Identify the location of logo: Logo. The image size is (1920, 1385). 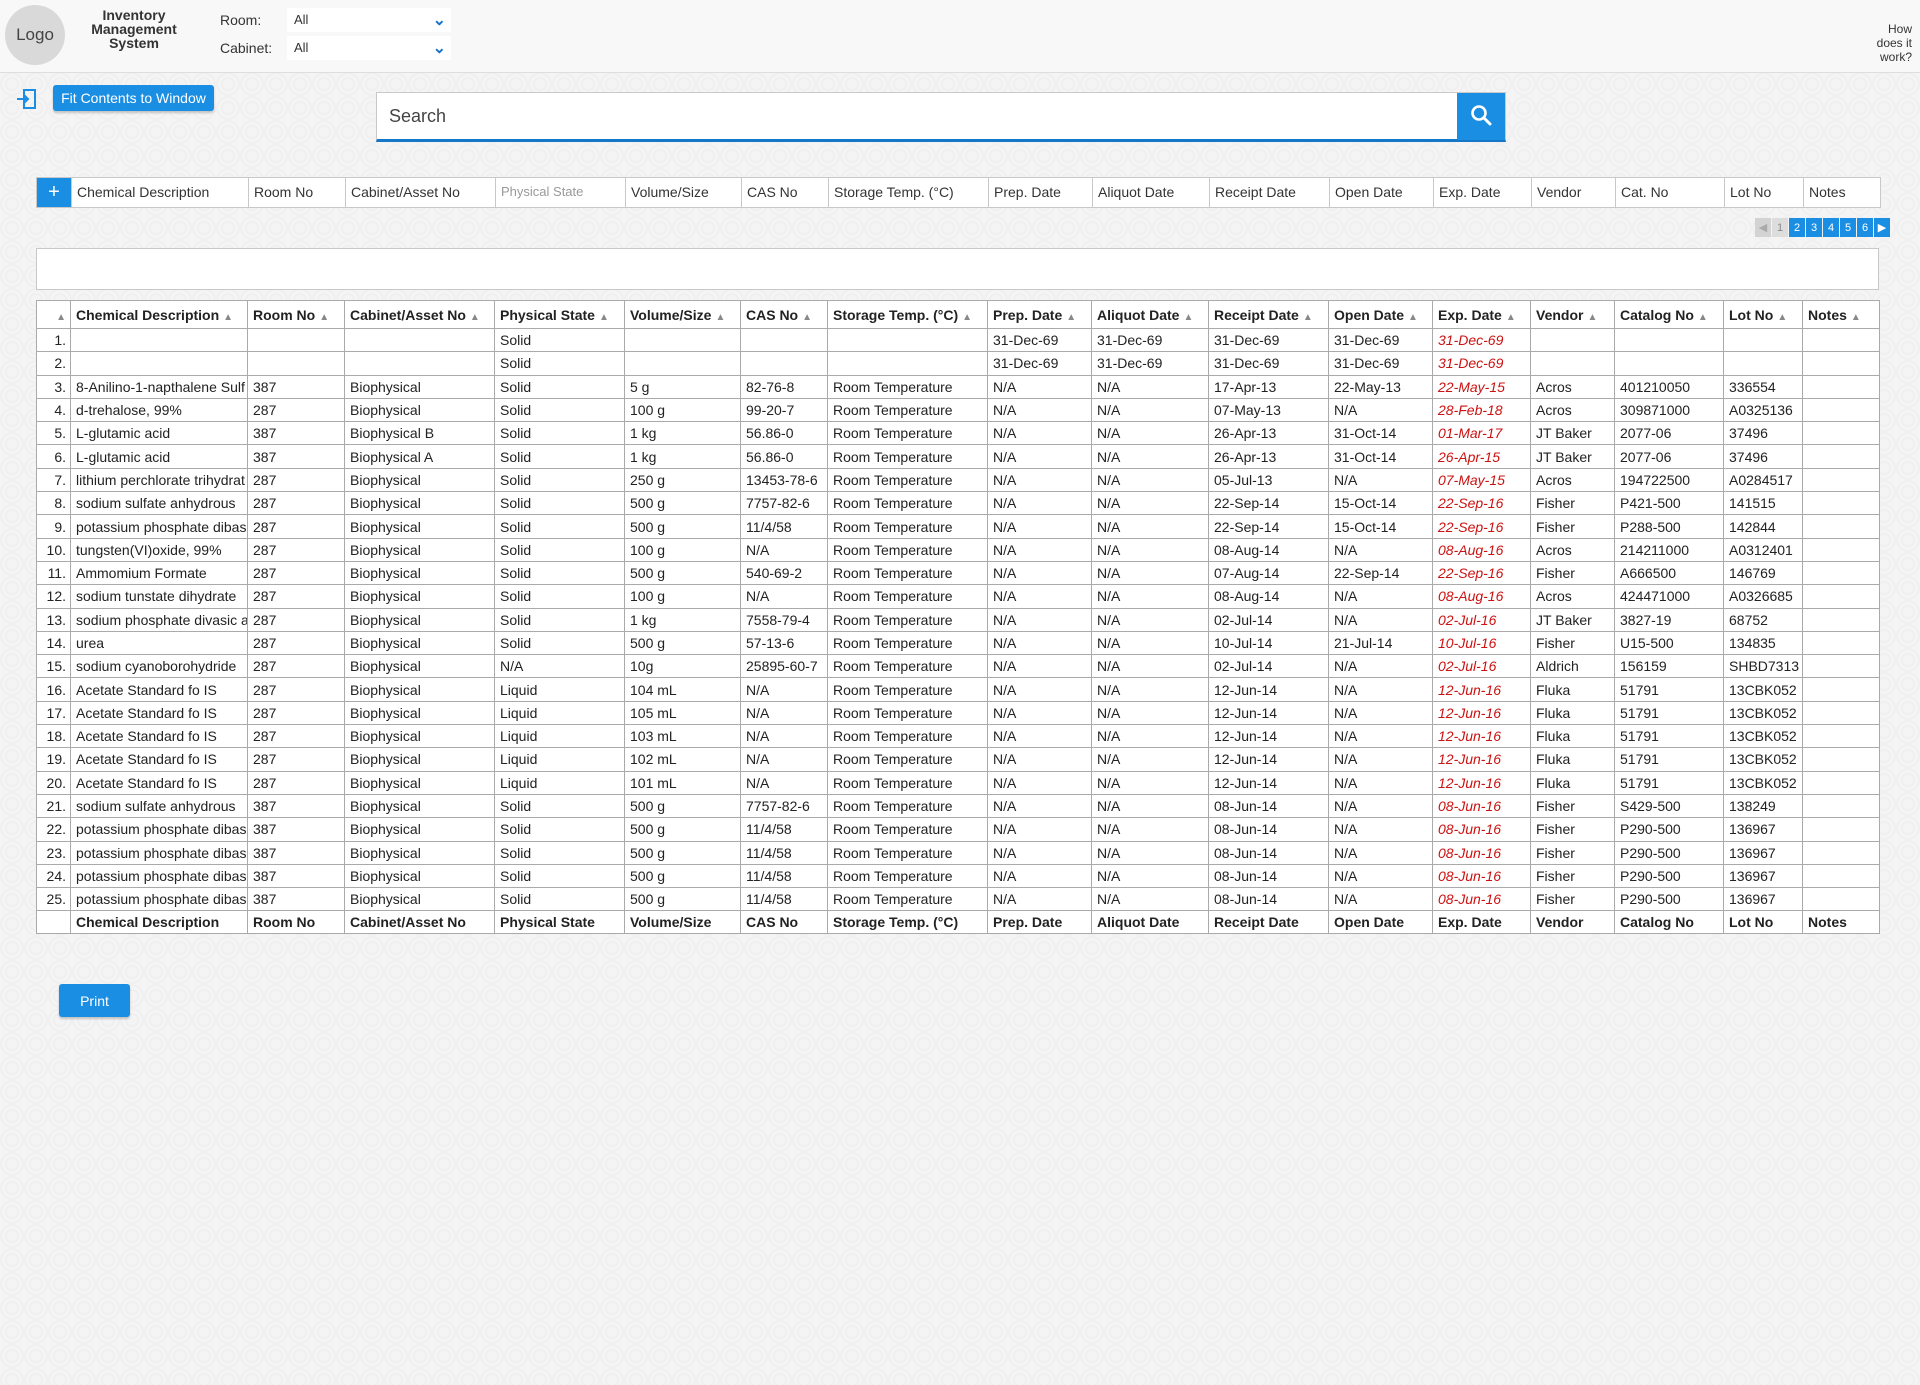
(35, 35).